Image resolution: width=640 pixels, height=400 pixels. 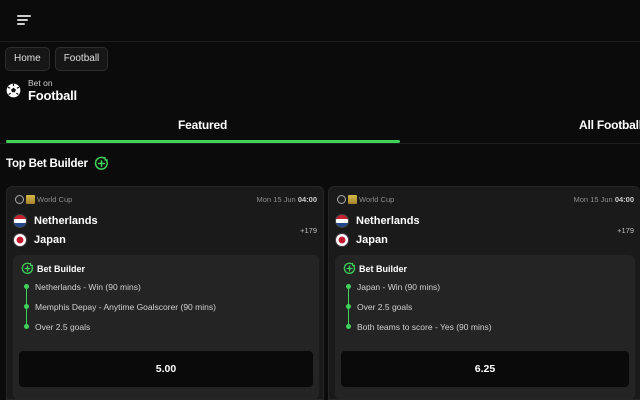 What do you see at coordinates (417, 331) in the screenshot?
I see `selection-leg: Both teams to score - Yes (90 mins)` at bounding box center [417, 331].